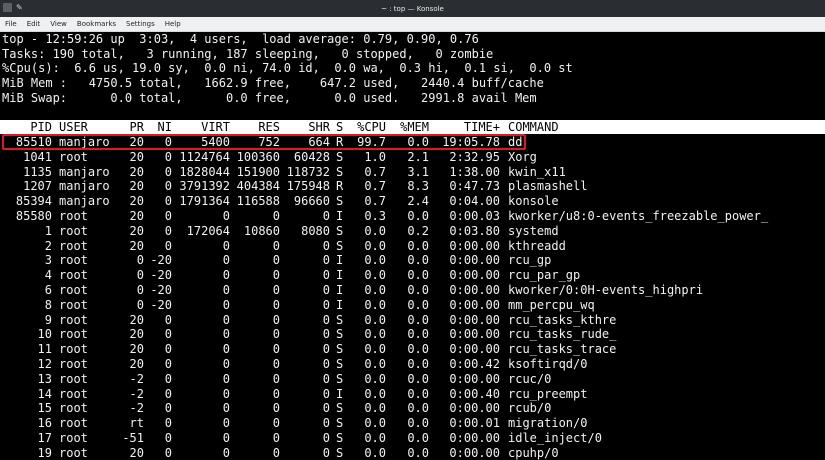  What do you see at coordinates (418, 186) in the screenshot?
I see `cell-mem: 8.3` at bounding box center [418, 186].